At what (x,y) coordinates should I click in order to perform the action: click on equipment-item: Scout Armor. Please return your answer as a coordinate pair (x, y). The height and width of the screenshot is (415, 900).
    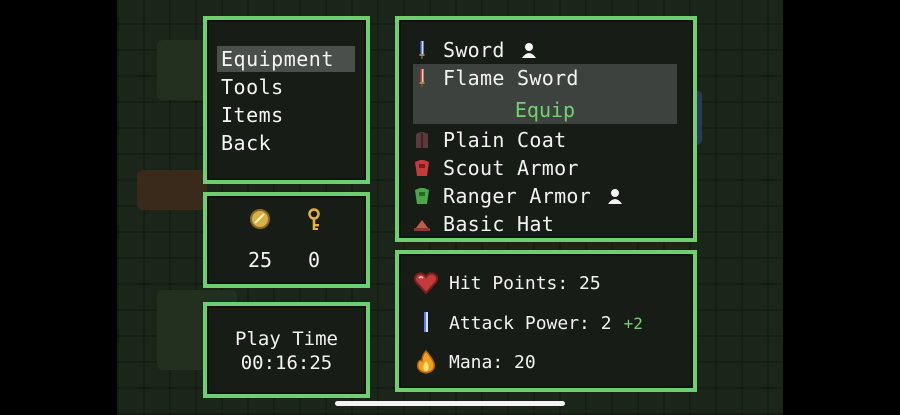
    Looking at the image, I should click on (548, 168).